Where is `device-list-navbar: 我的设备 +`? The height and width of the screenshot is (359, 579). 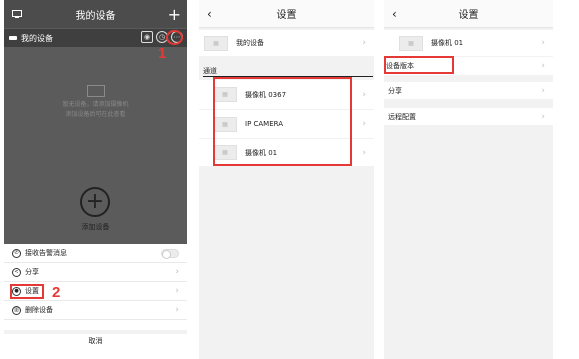 device-list-navbar: 我的设备 + is located at coordinates (95, 14).